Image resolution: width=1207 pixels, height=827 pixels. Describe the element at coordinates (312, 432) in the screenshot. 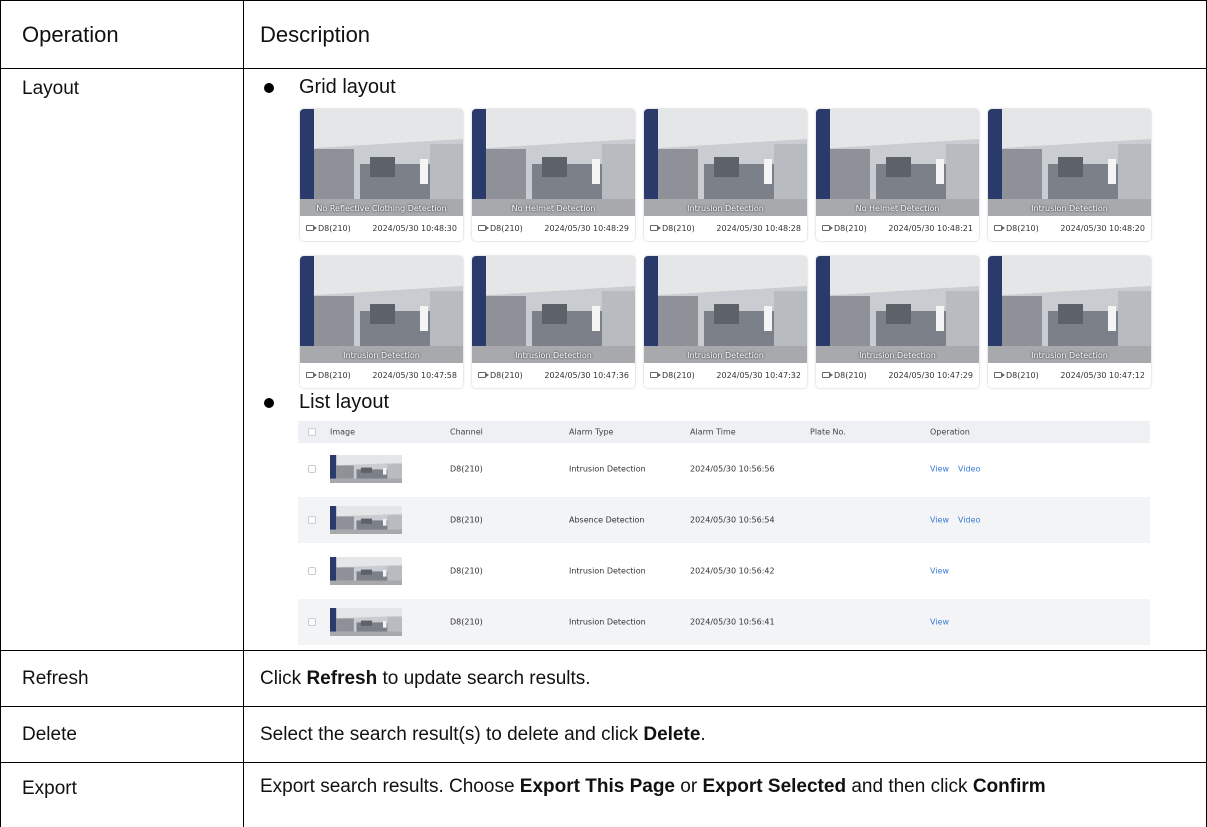

I see `select-all-checkbox` at that location.